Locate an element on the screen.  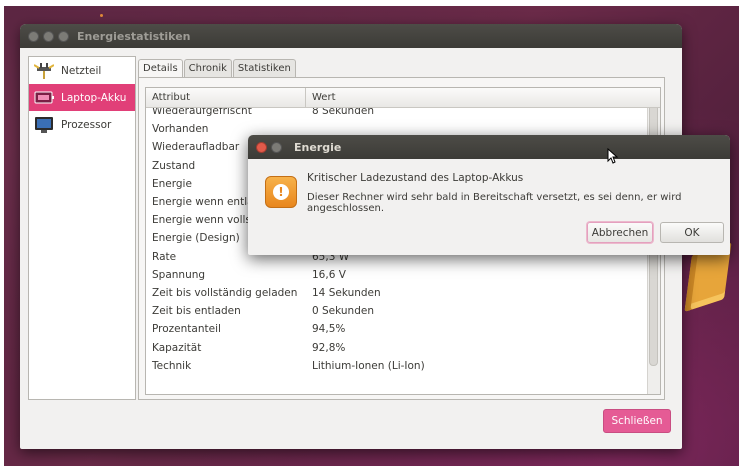
table-row: Spannung 16,6 V is located at coordinates (396, 275).